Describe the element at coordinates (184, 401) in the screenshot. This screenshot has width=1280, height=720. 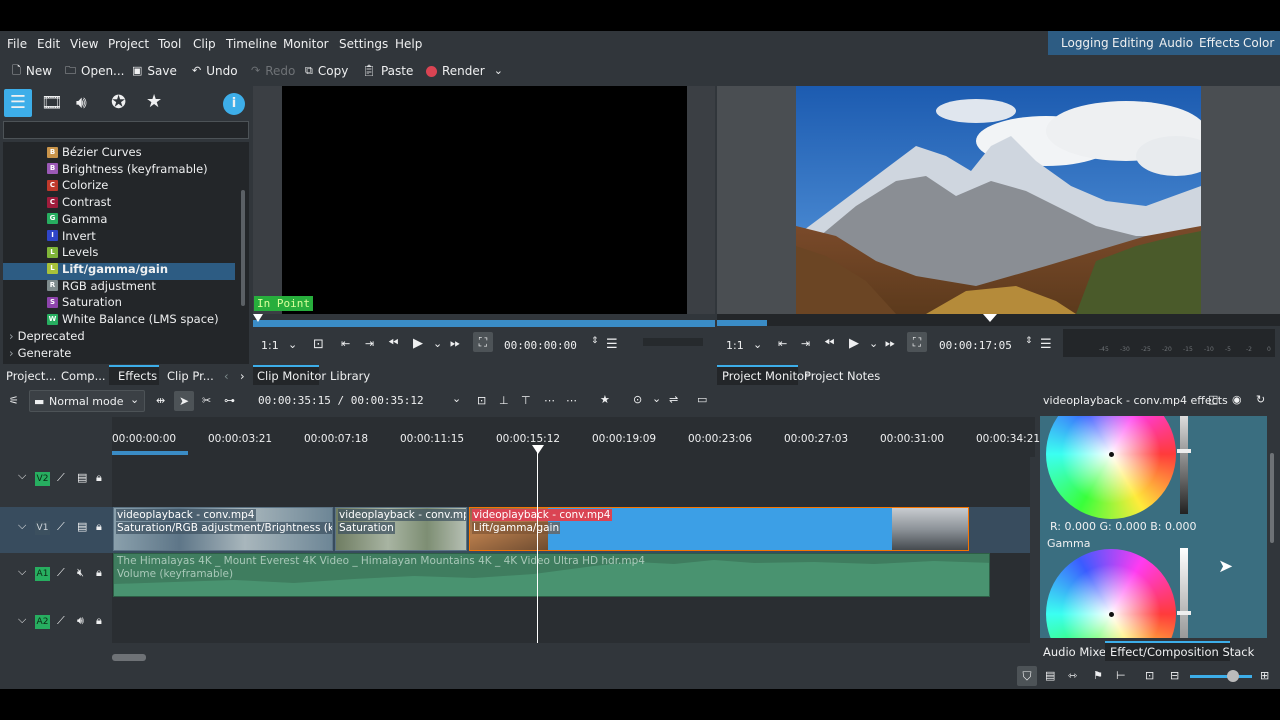
I see `selection-tool-button: ➤` at that location.